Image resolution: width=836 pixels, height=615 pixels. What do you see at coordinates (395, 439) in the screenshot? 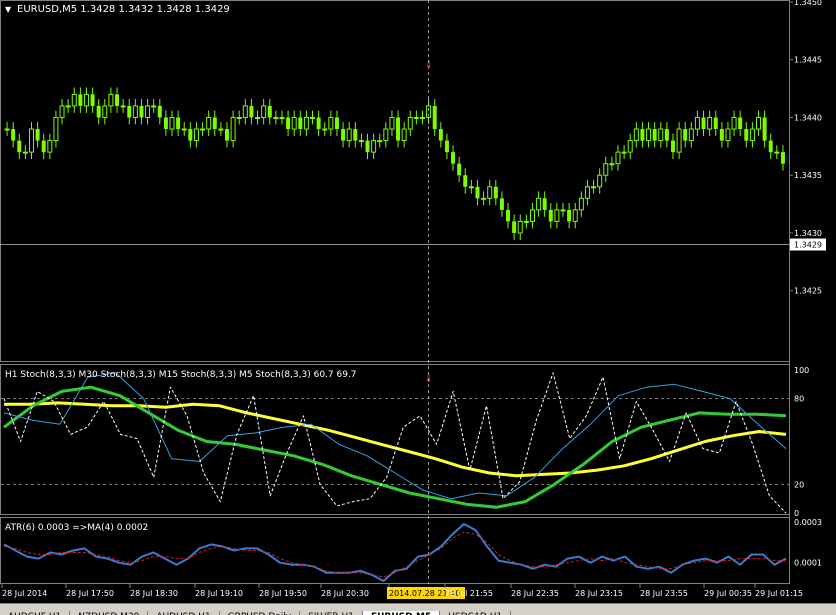
I see `stoch-series-line` at bounding box center [395, 439].